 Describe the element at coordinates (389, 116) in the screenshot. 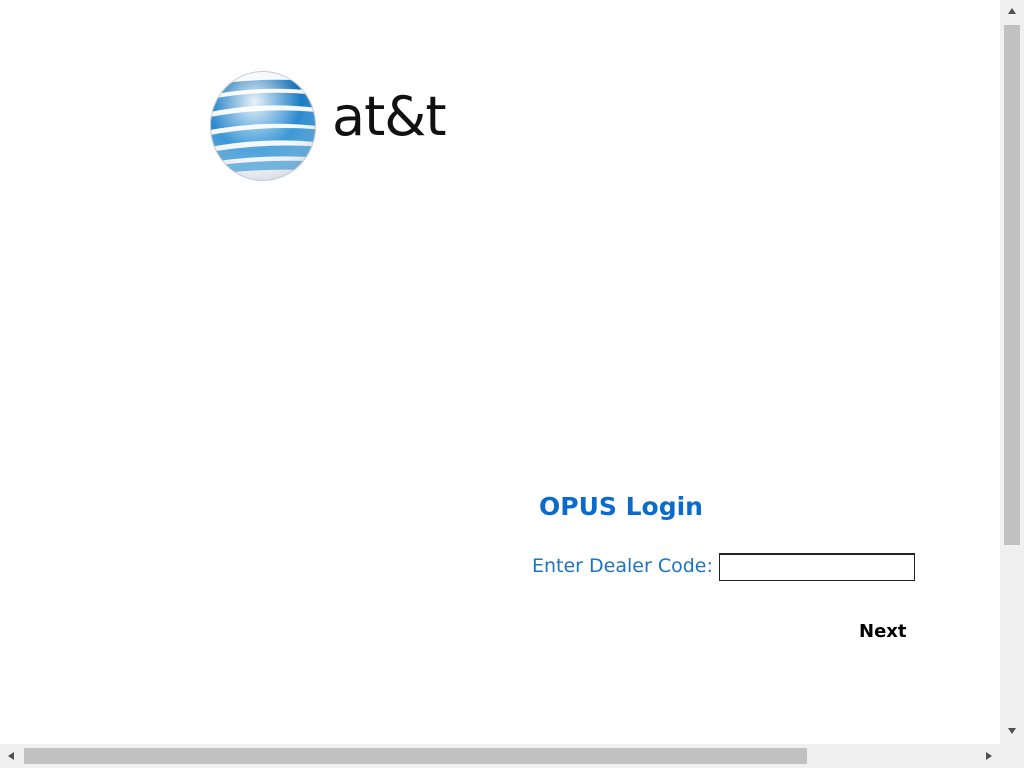

I see `att-wordmark: at&t` at that location.